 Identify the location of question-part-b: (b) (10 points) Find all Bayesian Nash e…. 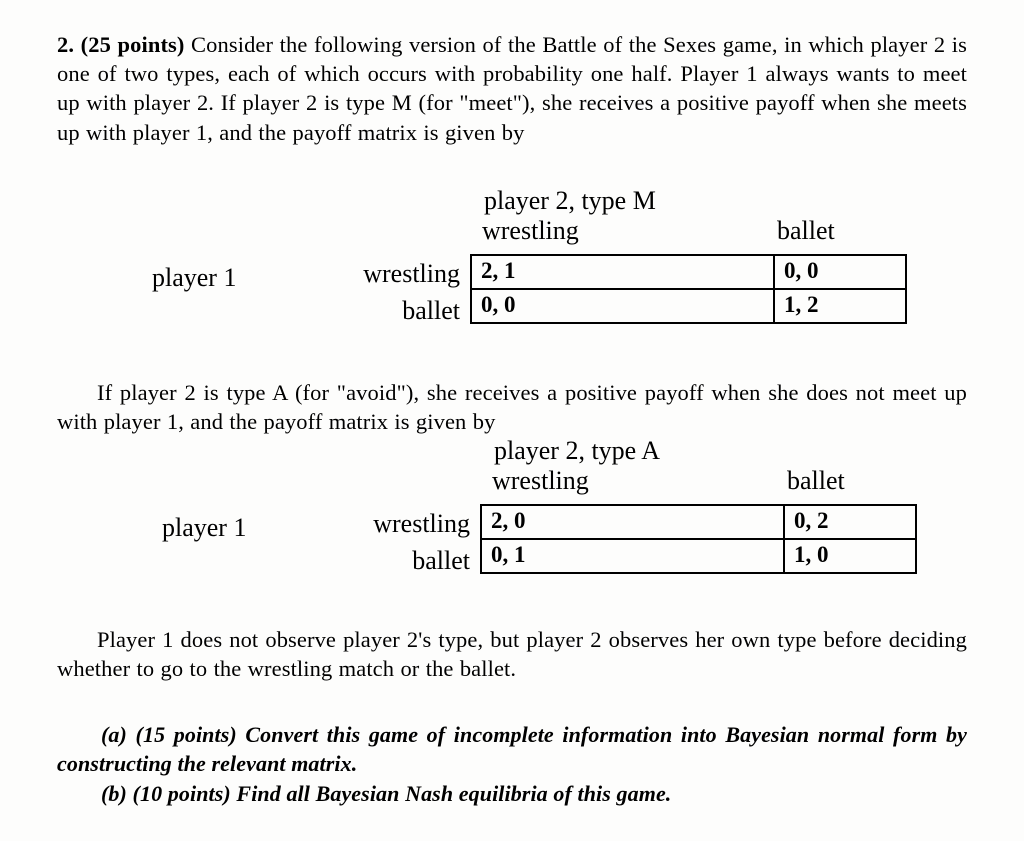
(386, 793).